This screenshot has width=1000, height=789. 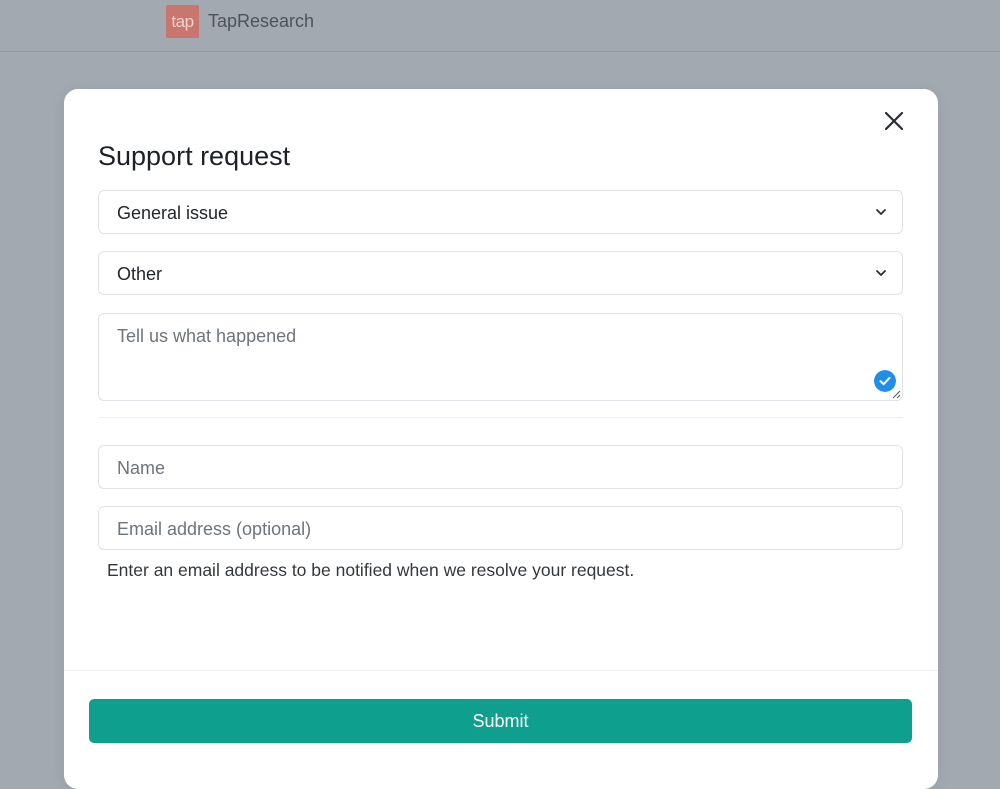 I want to click on footer-divider, so click(x=501, y=670).